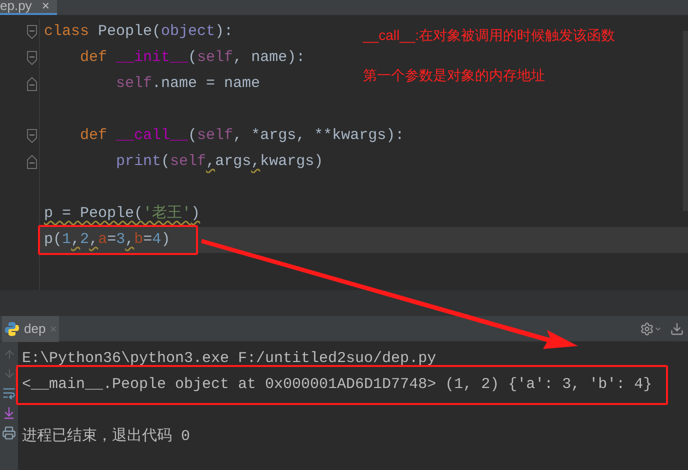 The height and width of the screenshot is (470, 688). What do you see at coordinates (46, 6) in the screenshot?
I see `close-icon: ×` at bounding box center [46, 6].